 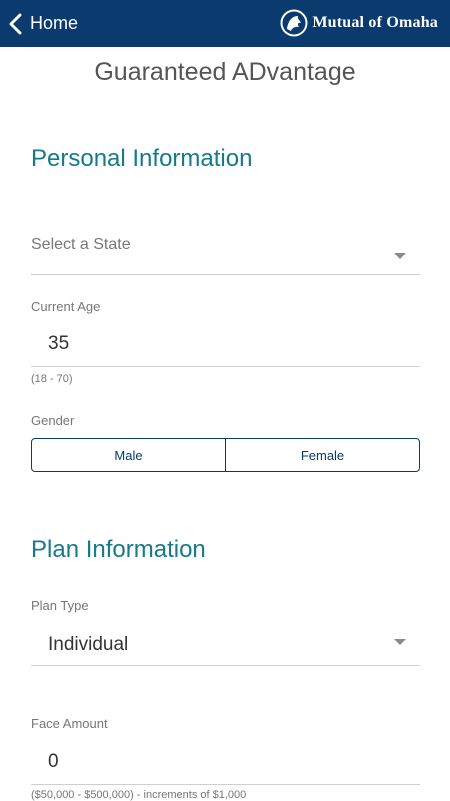 What do you see at coordinates (225, 784) in the screenshot?
I see `face-amount-underline` at bounding box center [225, 784].